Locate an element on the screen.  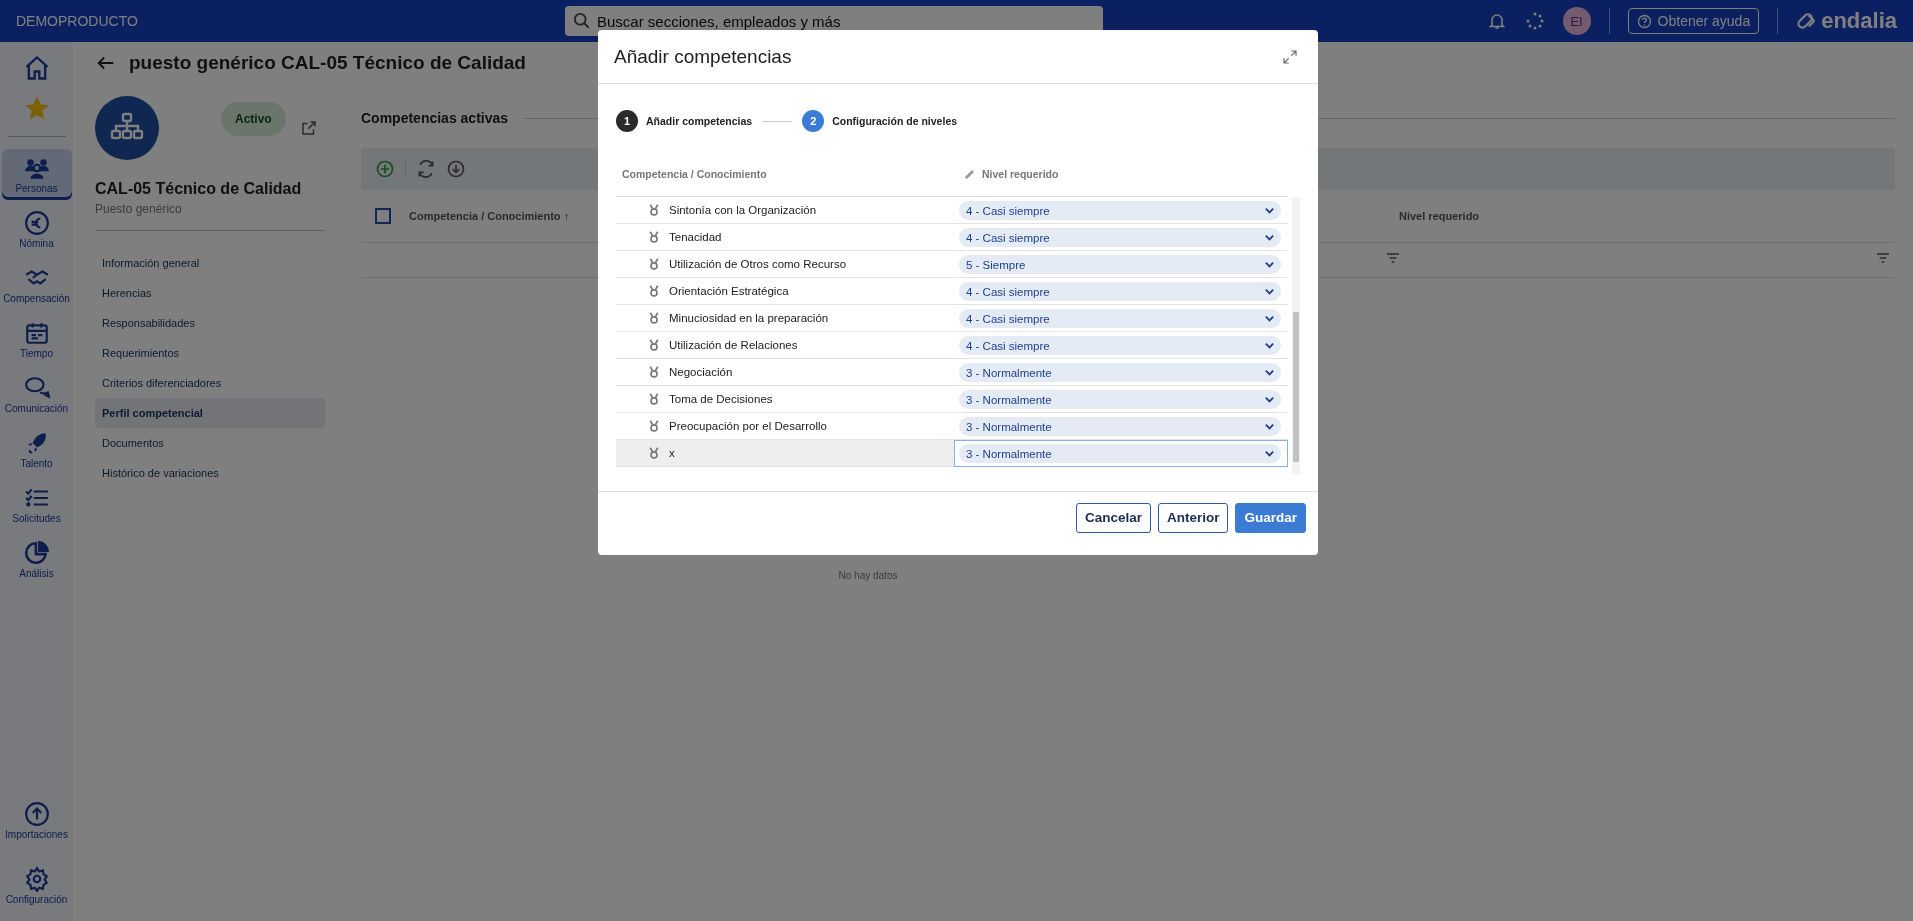
nav-item: Importaciones is located at coordinates (36, 820).